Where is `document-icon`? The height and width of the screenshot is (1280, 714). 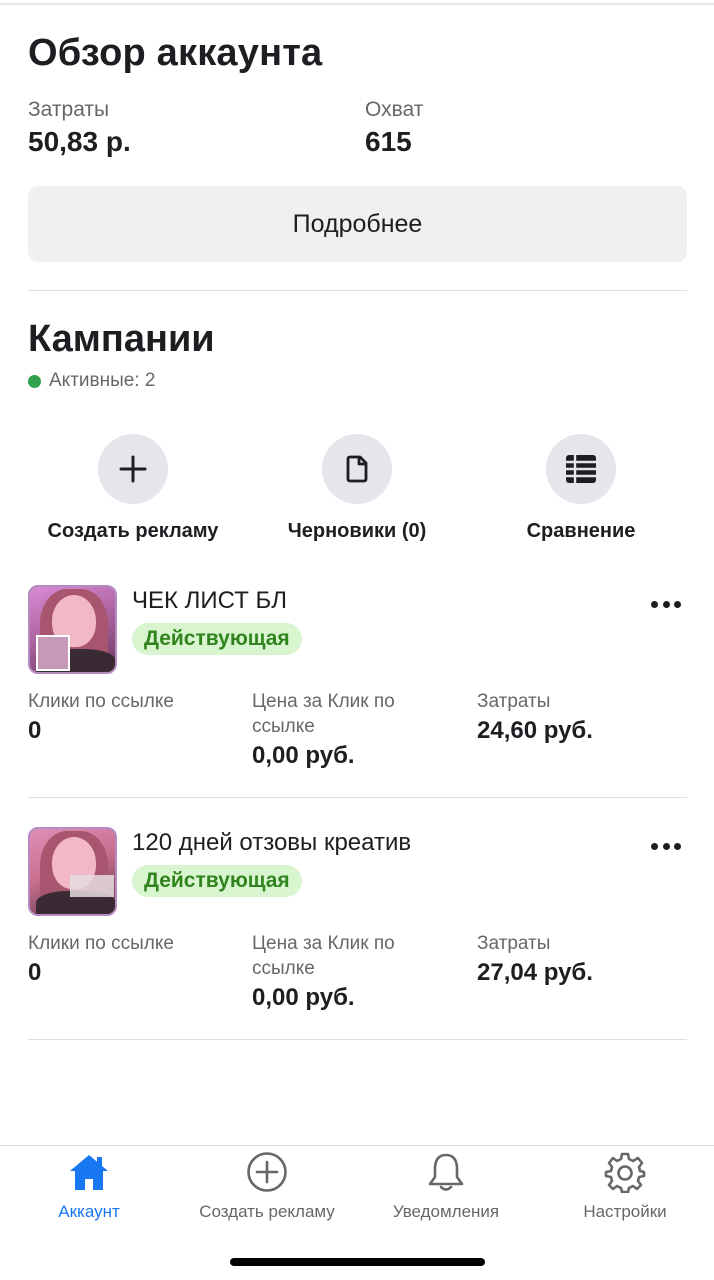
document-icon is located at coordinates (357, 469).